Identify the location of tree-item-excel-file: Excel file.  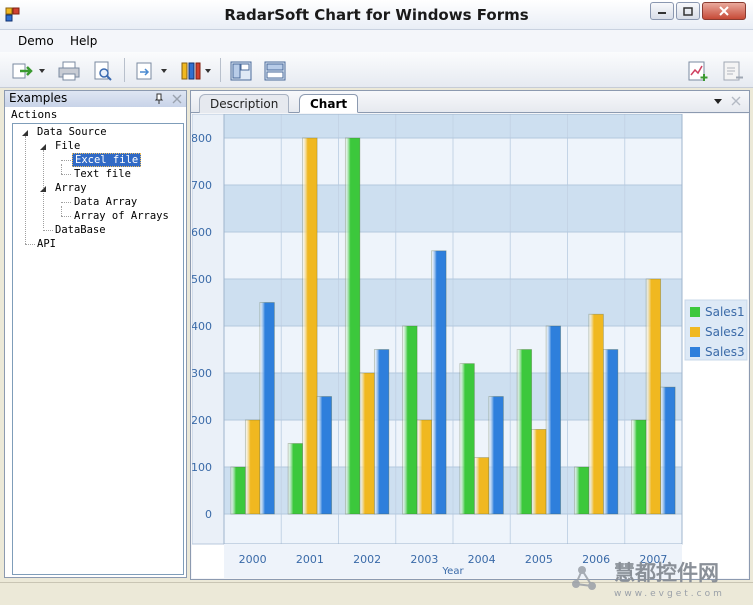
(107, 160).